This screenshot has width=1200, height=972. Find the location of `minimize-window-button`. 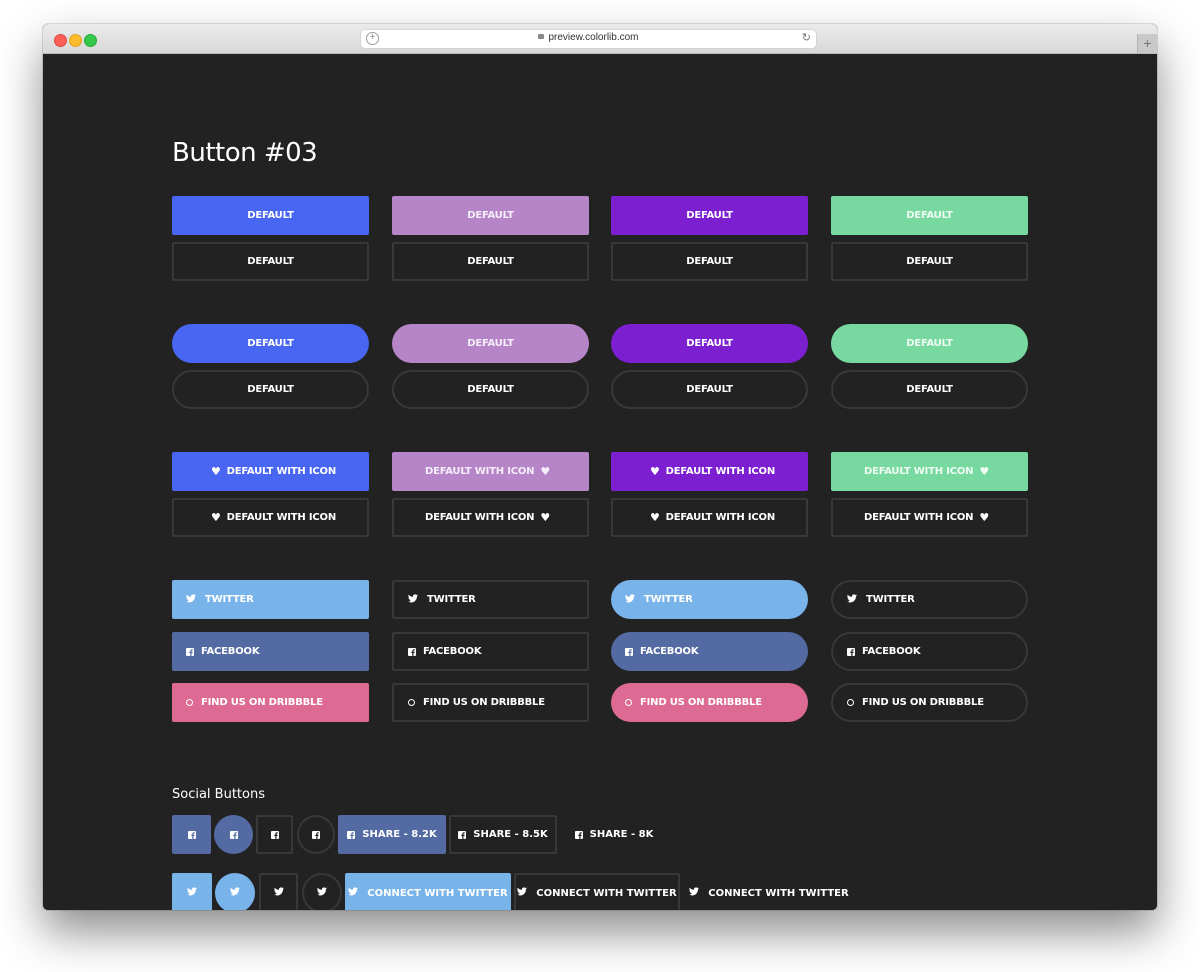

minimize-window-button is located at coordinates (75, 40).